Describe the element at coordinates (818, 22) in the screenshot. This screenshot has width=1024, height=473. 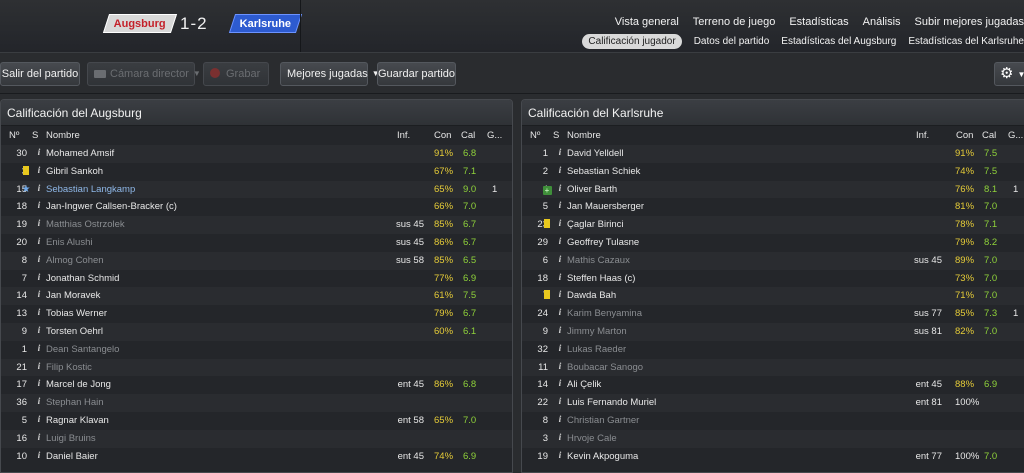
I see `nav-stats: Estadísticas` at that location.